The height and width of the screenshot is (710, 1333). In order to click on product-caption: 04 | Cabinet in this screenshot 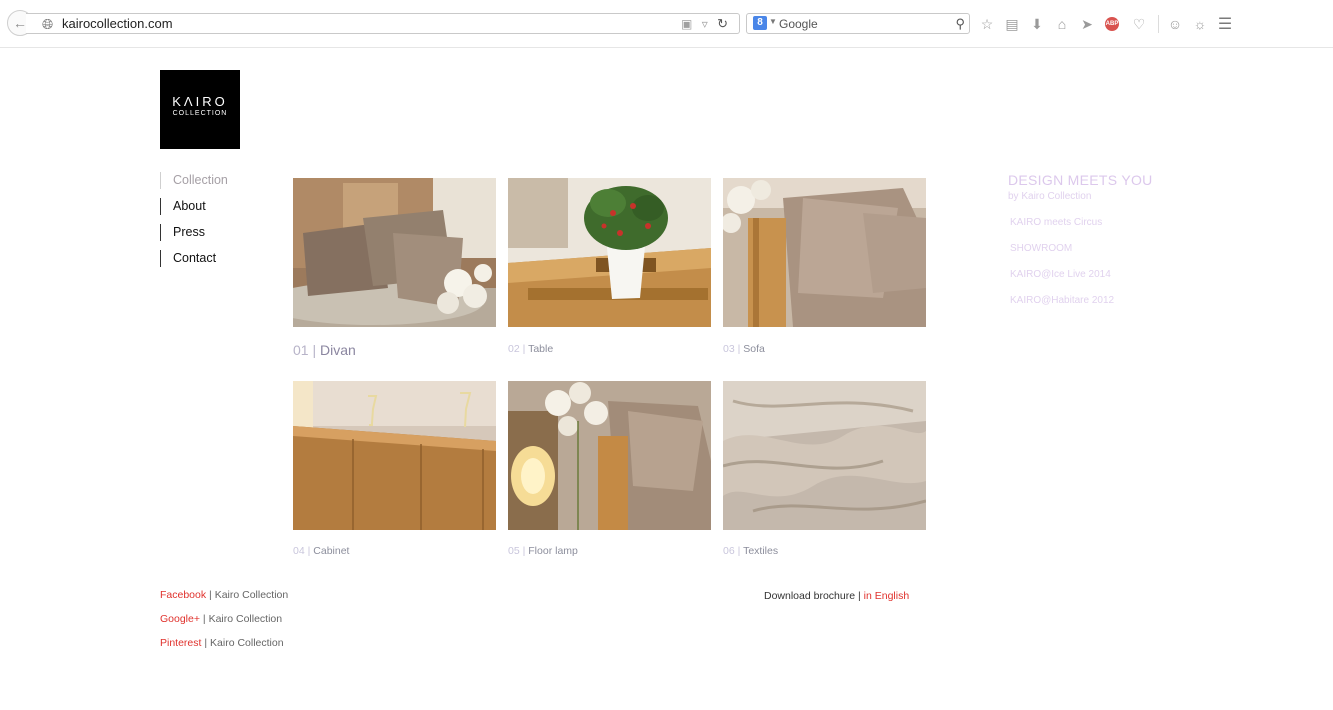, I will do `click(321, 551)`.